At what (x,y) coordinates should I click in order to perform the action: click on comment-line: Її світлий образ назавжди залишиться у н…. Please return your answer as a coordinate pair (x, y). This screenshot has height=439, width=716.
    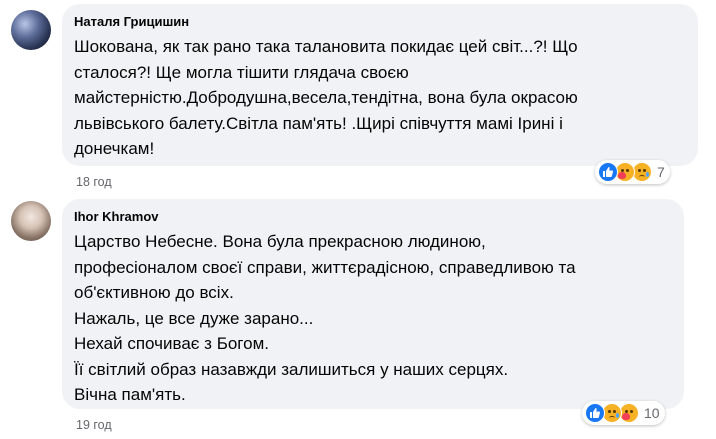
    Looking at the image, I should click on (291, 369).